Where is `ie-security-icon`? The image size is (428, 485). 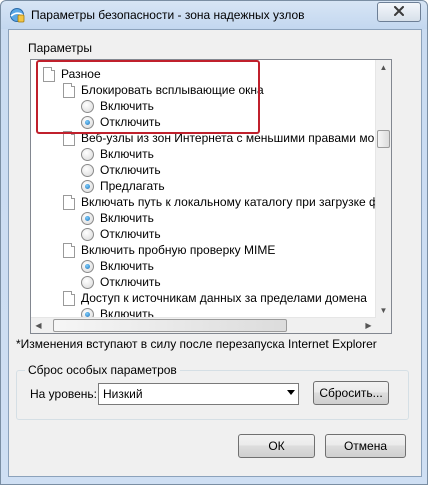 ie-security-icon is located at coordinates (17, 15).